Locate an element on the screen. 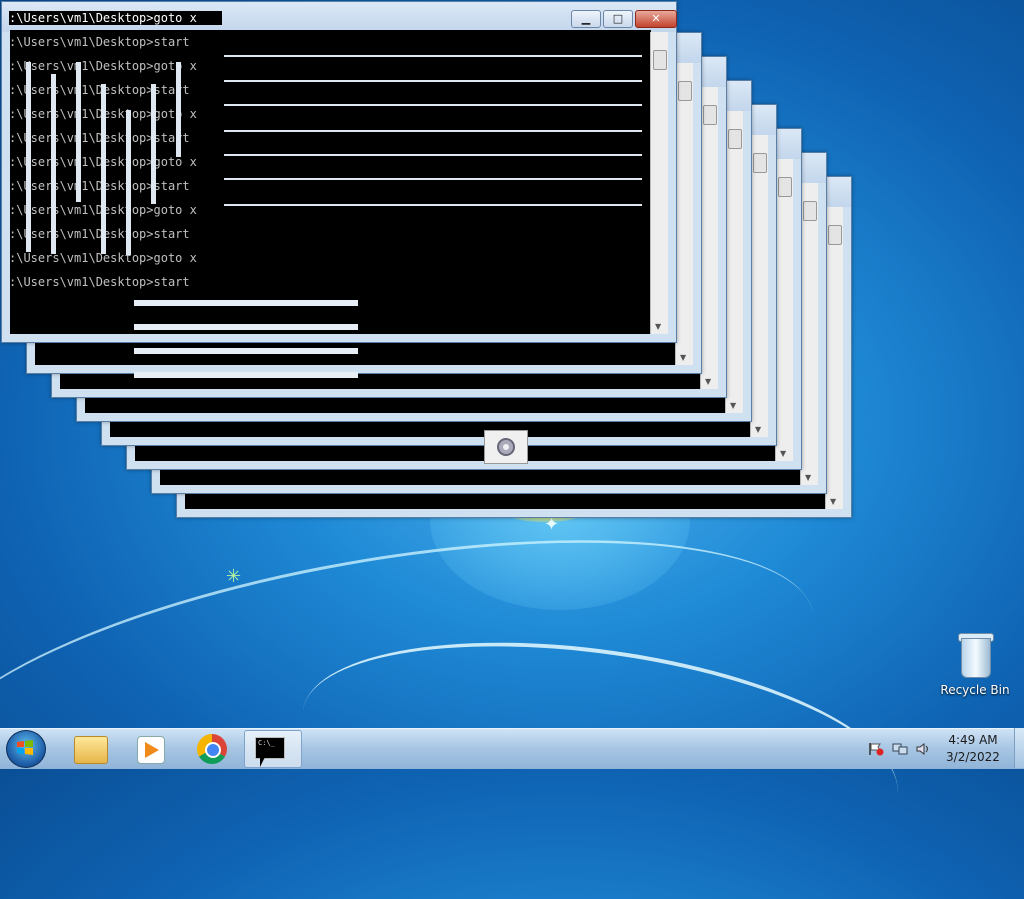 The height and width of the screenshot is (899, 1024). volume-icon is located at coordinates (923, 749).